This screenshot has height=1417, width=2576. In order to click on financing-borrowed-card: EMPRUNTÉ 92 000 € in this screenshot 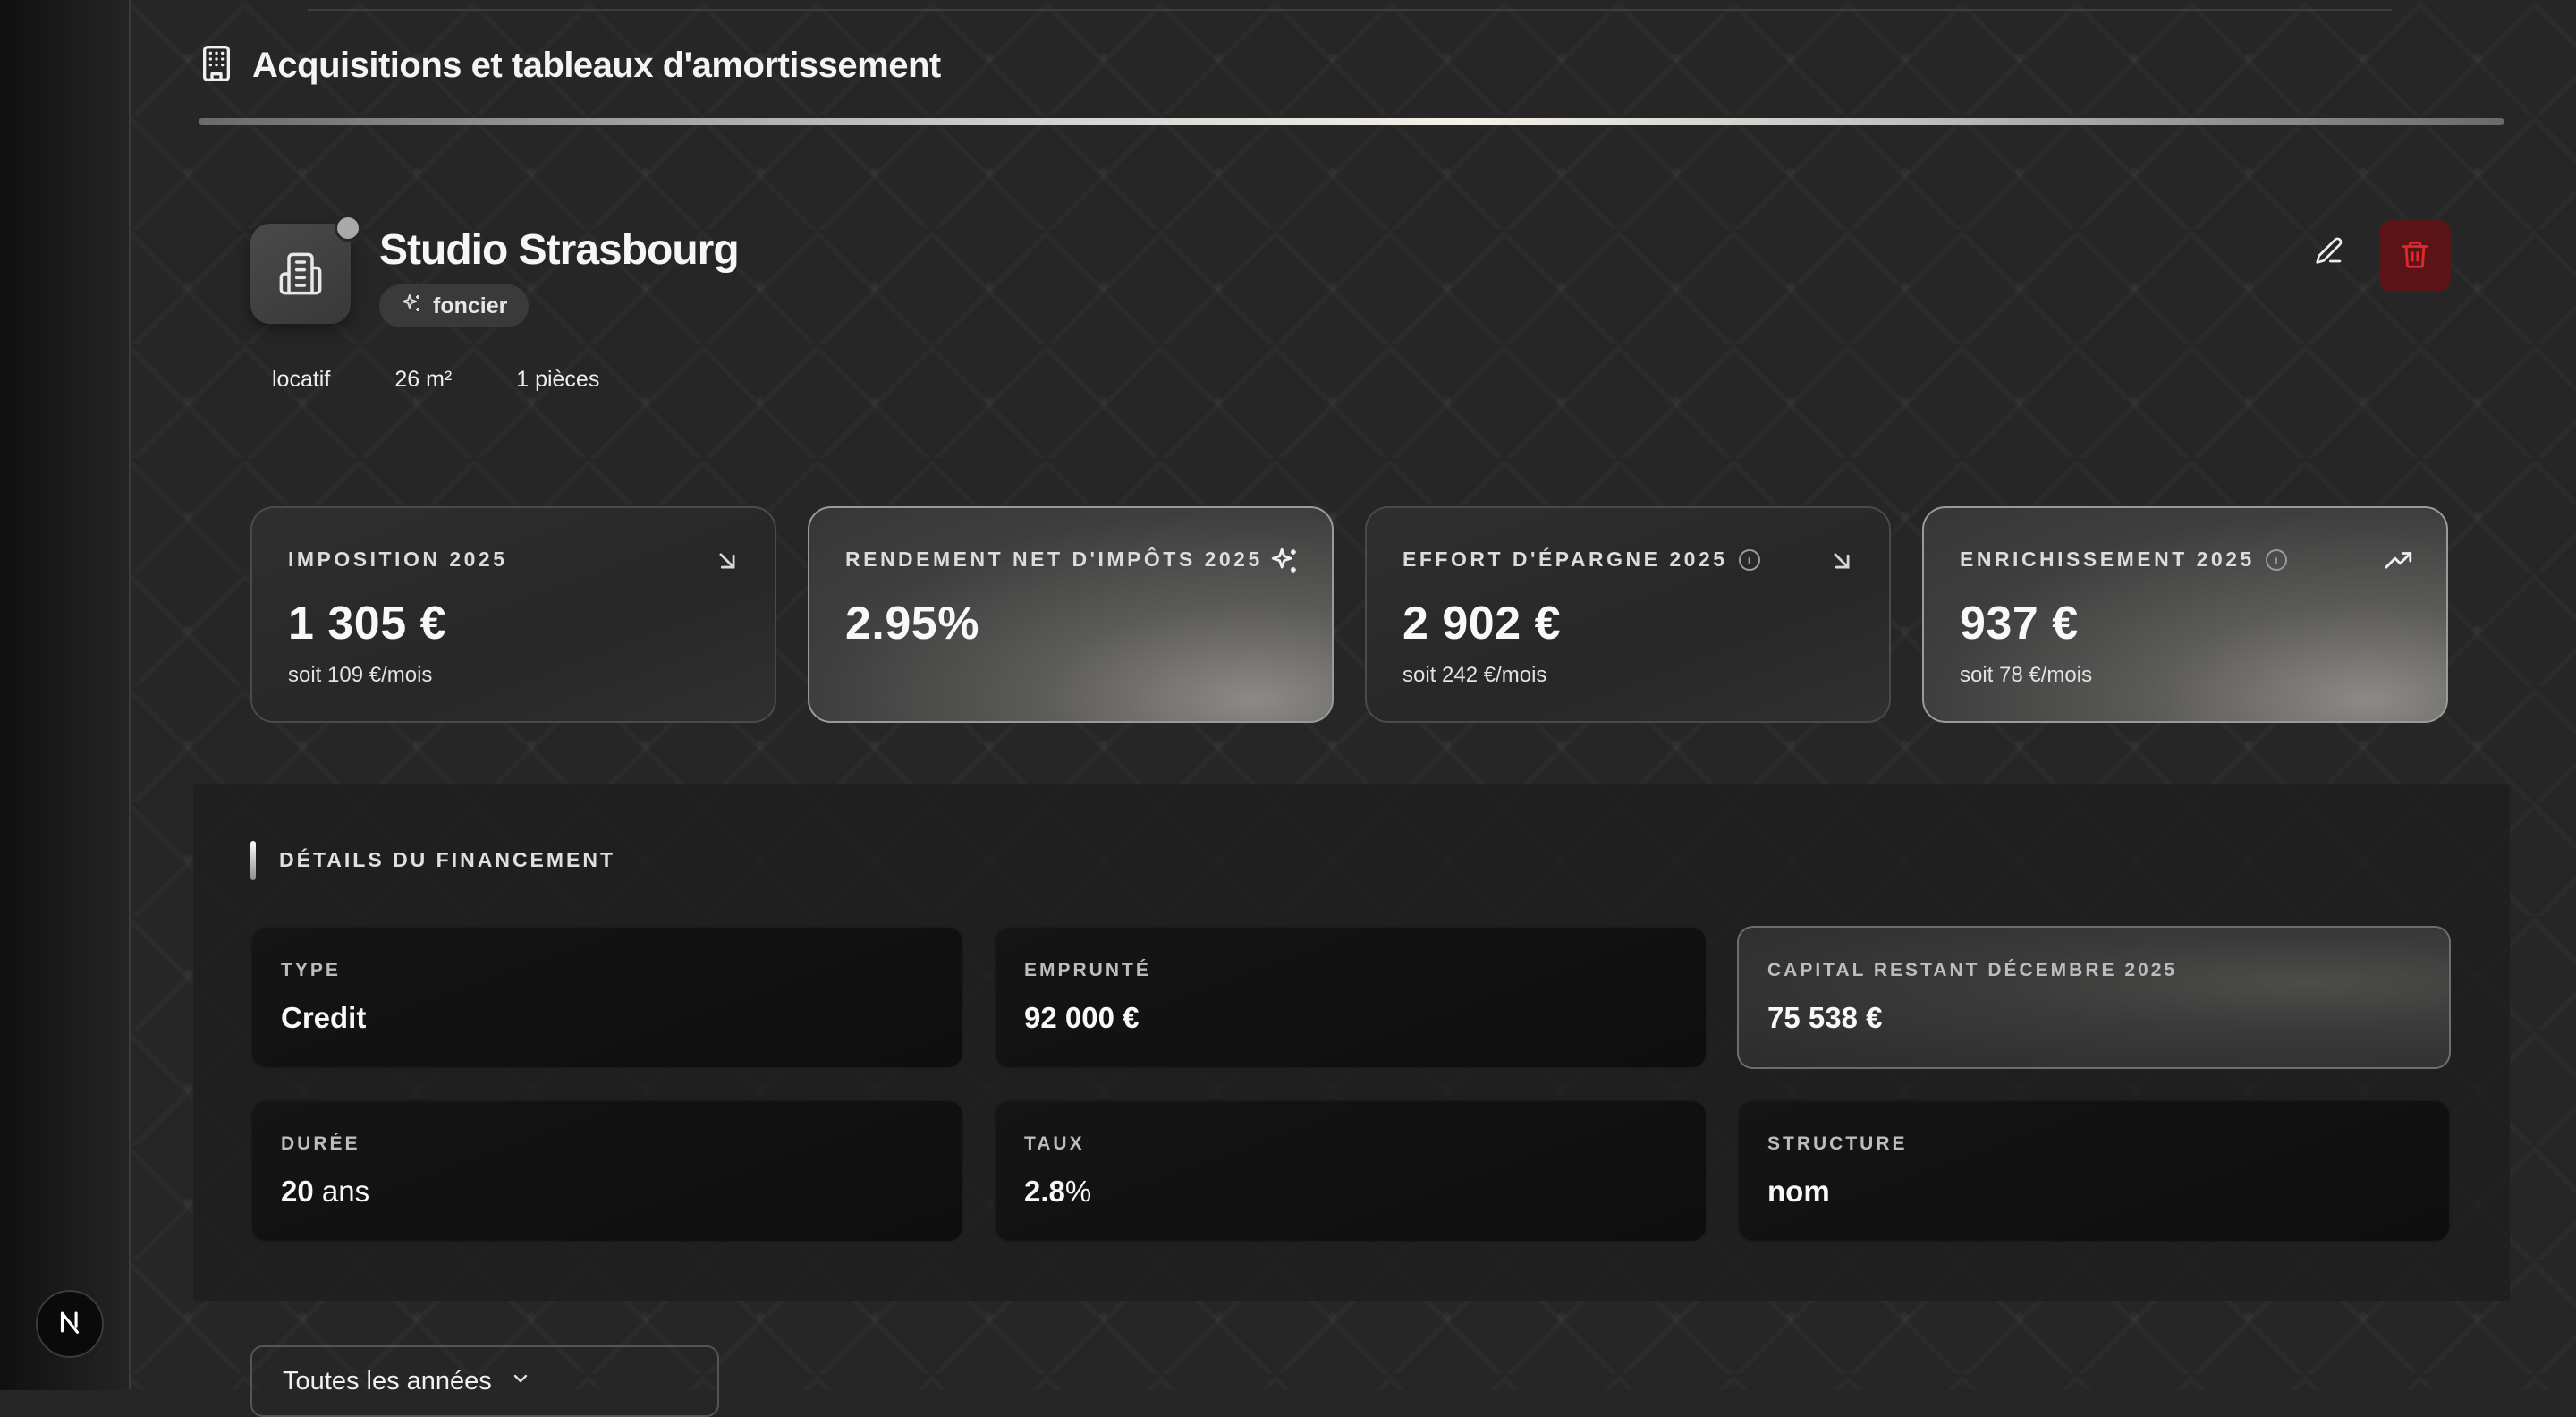, I will do `click(1350, 997)`.